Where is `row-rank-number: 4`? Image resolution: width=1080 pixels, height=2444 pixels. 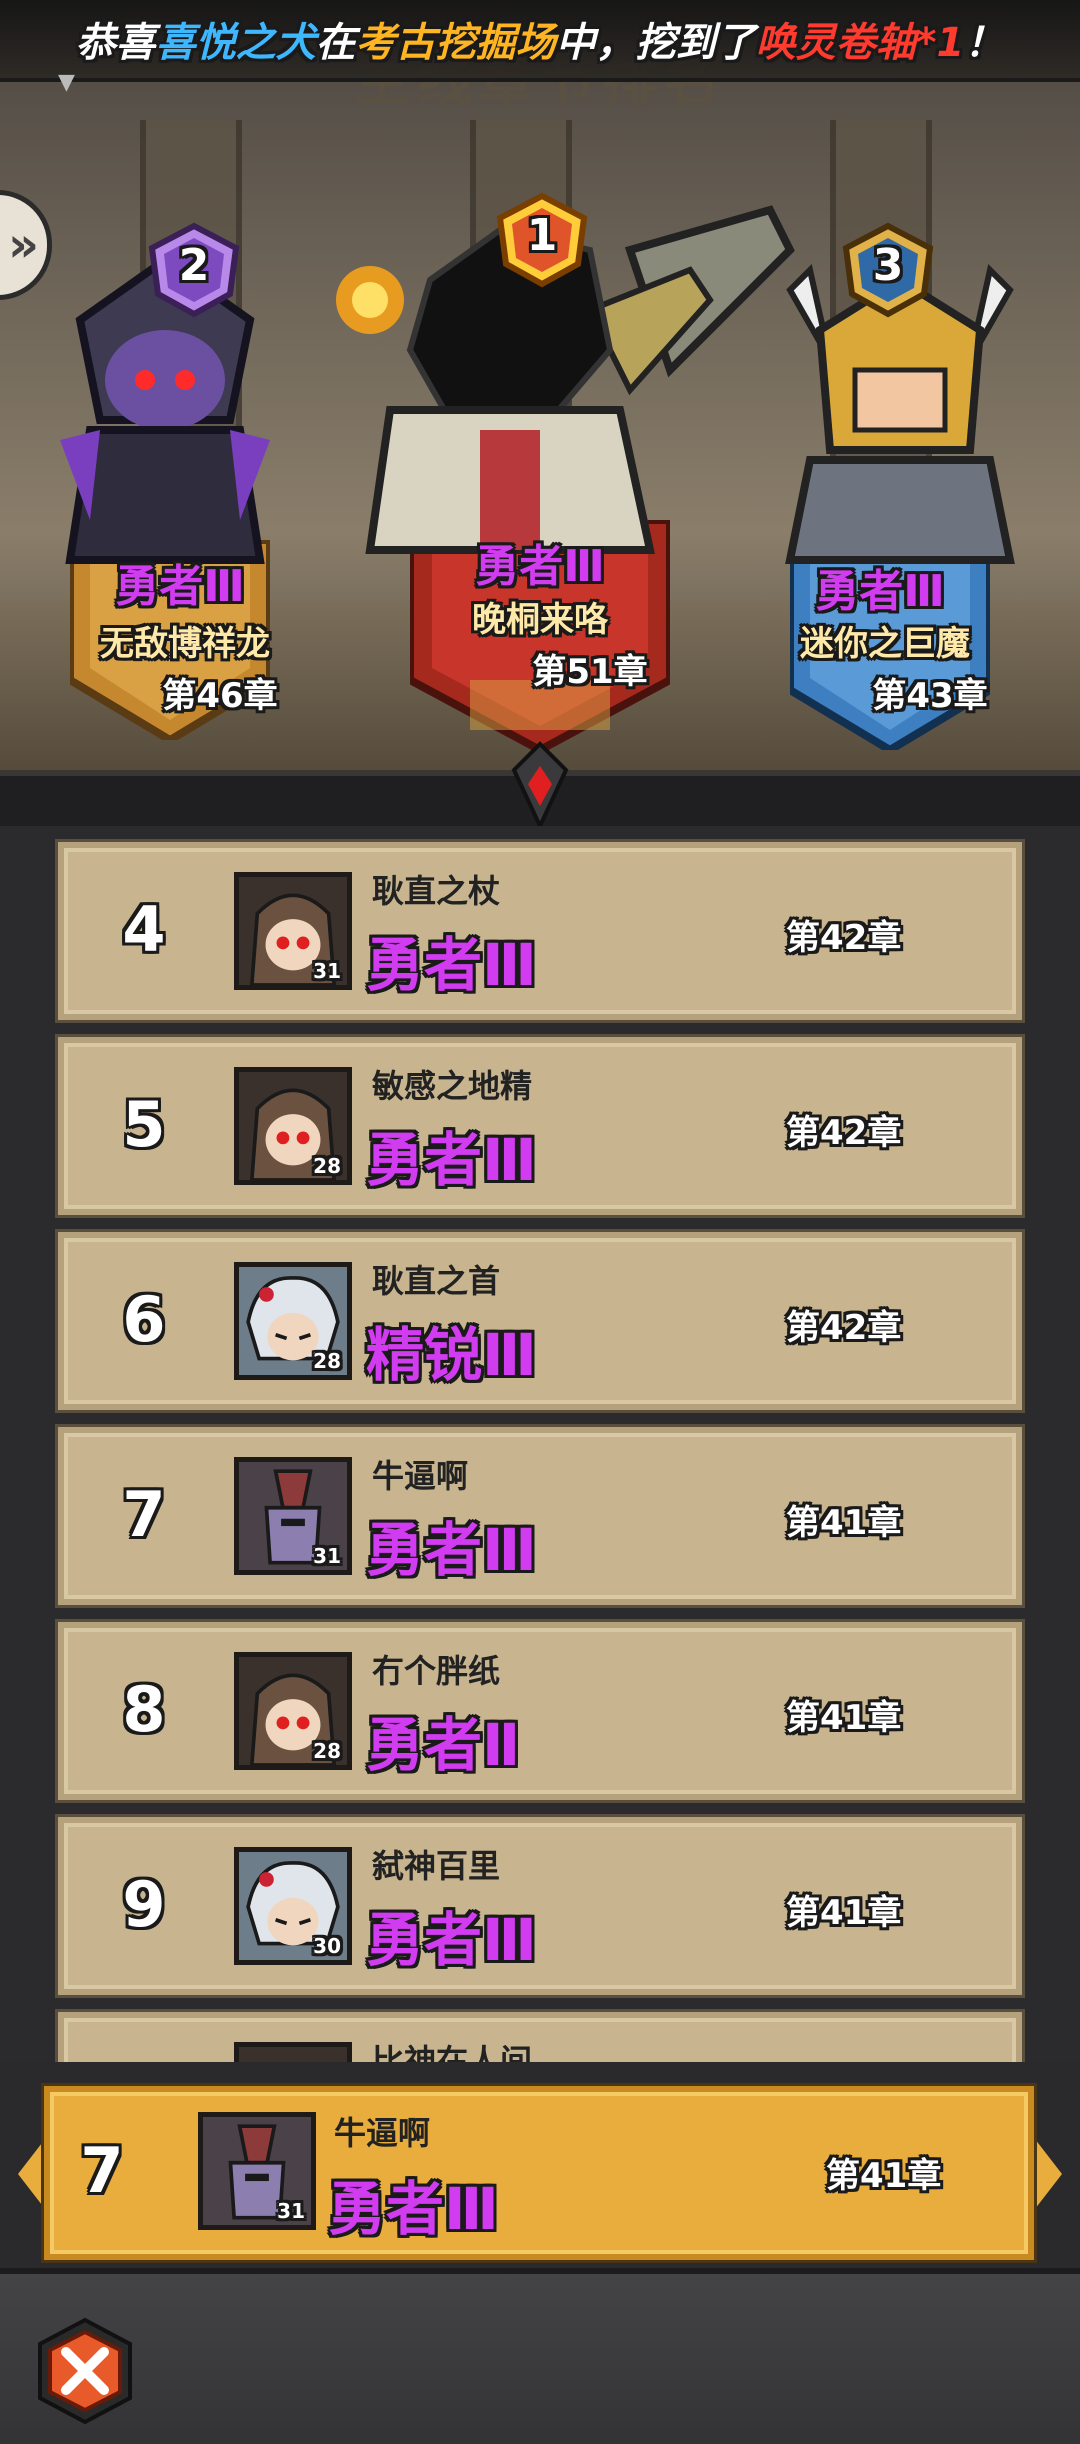 row-rank-number: 4 is located at coordinates (144, 929).